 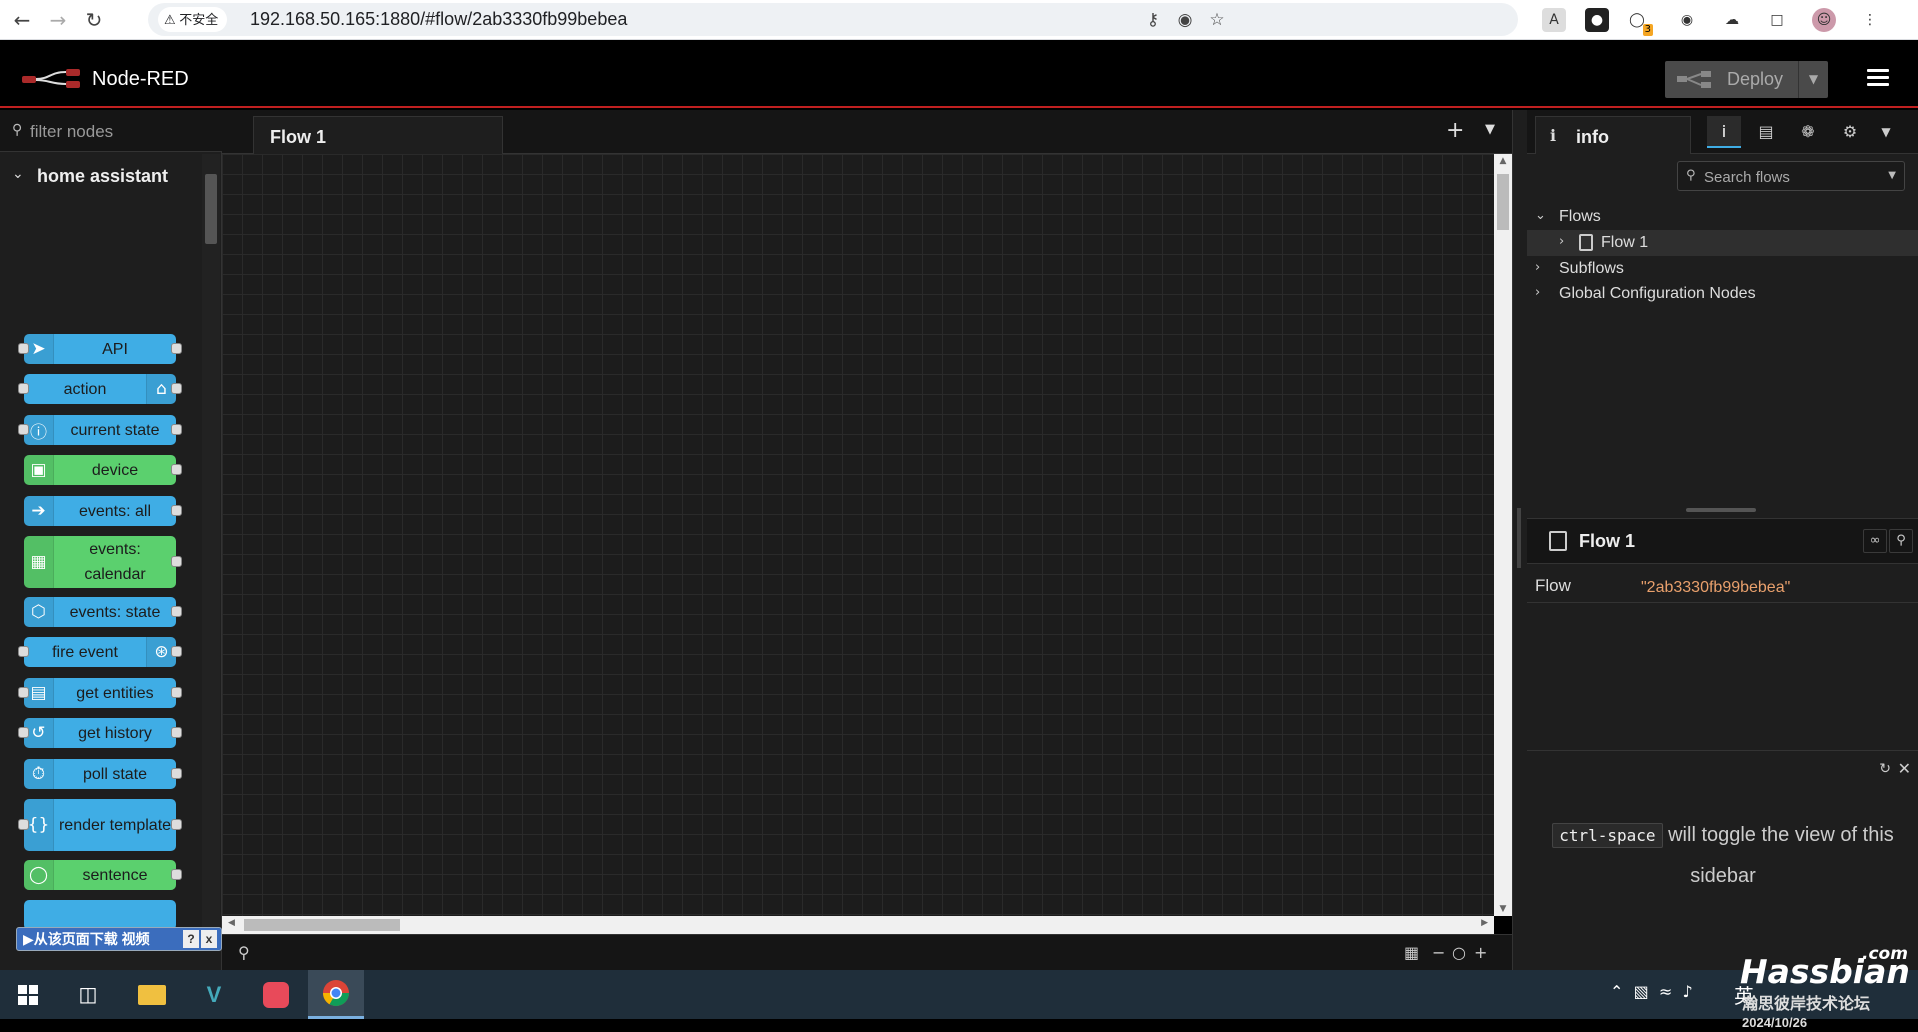 What do you see at coordinates (152, 994) in the screenshot?
I see `file-explorer-icon` at bounding box center [152, 994].